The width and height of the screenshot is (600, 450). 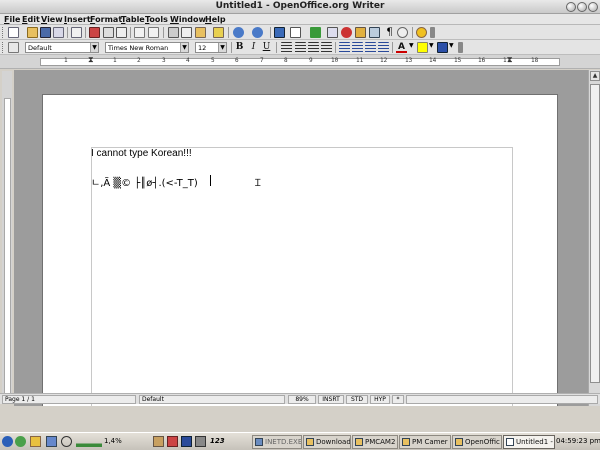 What do you see at coordinates (344, 47) in the screenshot?
I see `numbering-icon` at bounding box center [344, 47].